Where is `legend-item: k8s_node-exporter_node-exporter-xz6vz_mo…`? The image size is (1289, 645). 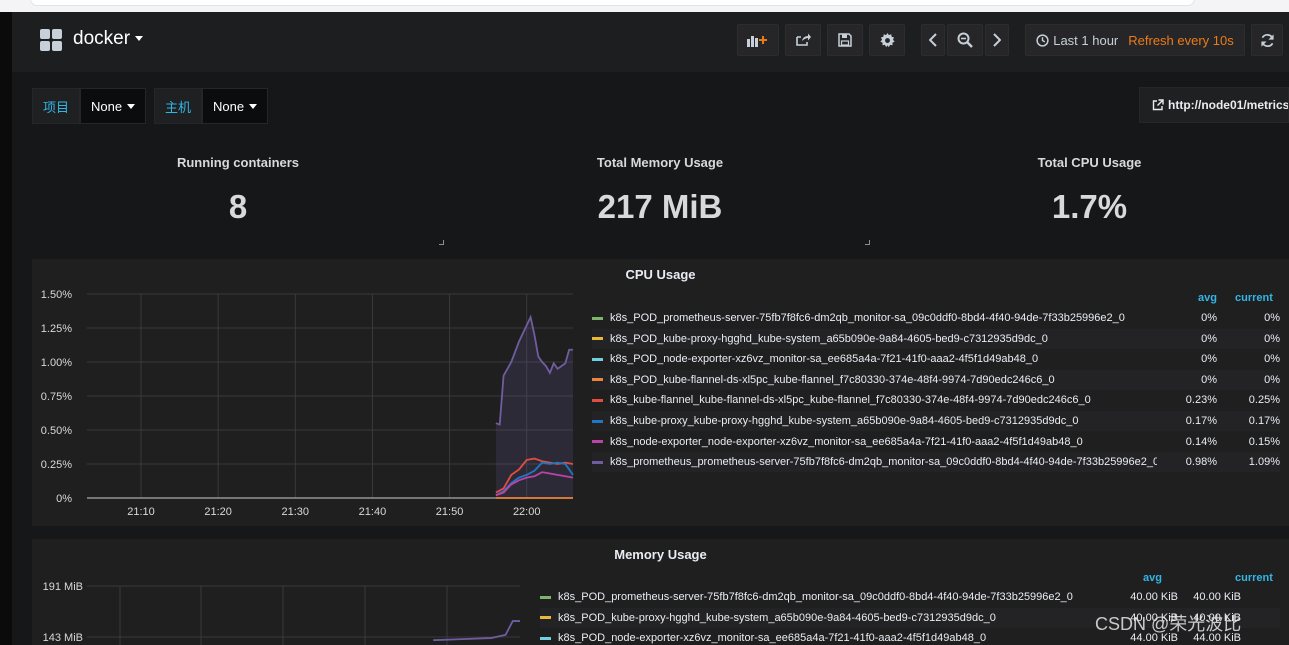
legend-item: k8s_node-exporter_node-exporter-xz6vz_mo… is located at coordinates (936, 442).